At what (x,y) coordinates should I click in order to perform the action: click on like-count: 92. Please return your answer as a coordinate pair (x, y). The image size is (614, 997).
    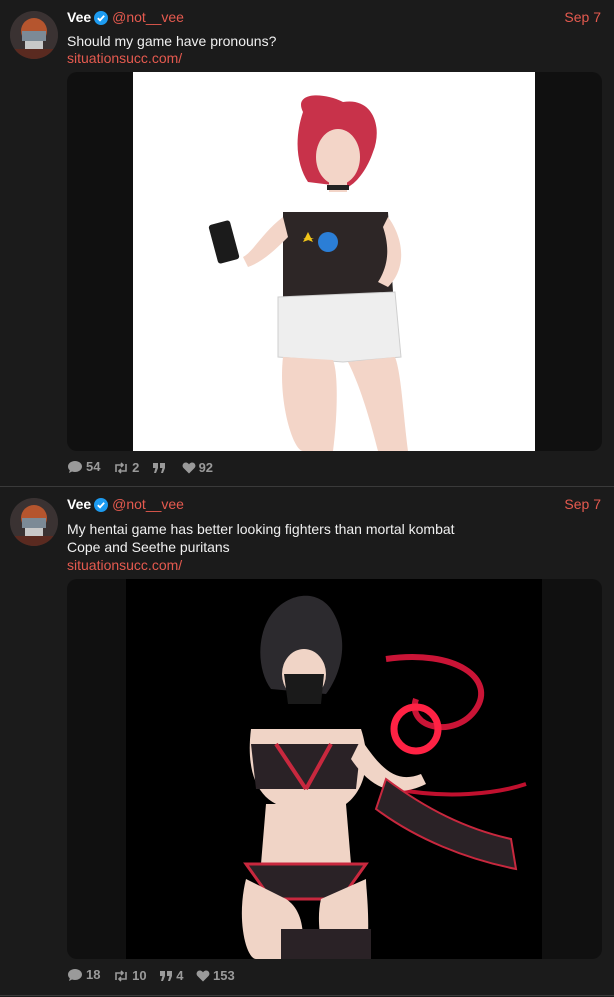
    Looking at the image, I should click on (206, 467).